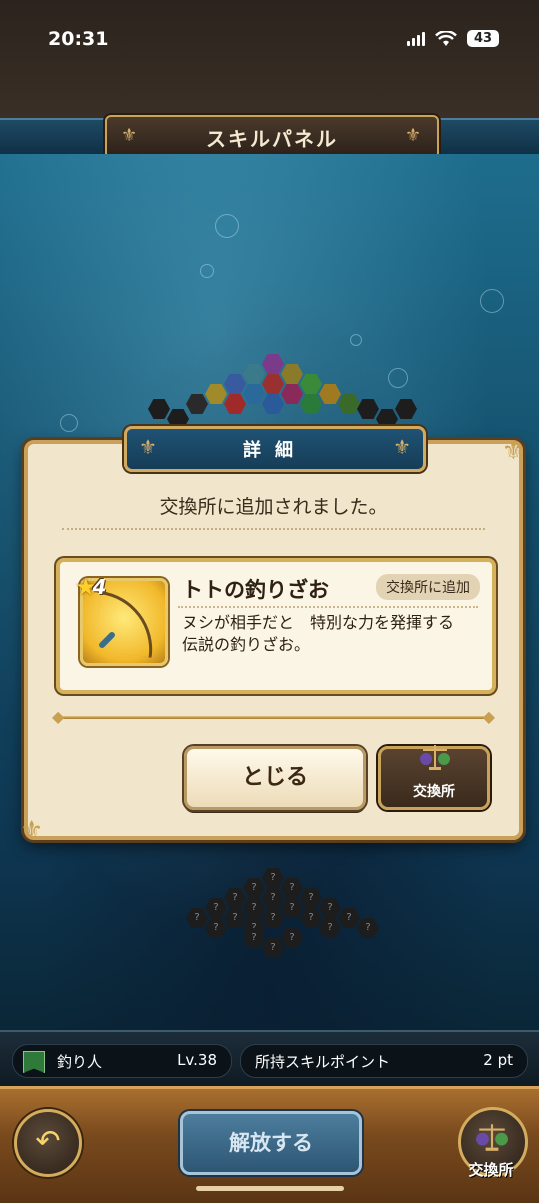  I want to click on item-description-line: 伝説の釣りざお。, so click(246, 644).